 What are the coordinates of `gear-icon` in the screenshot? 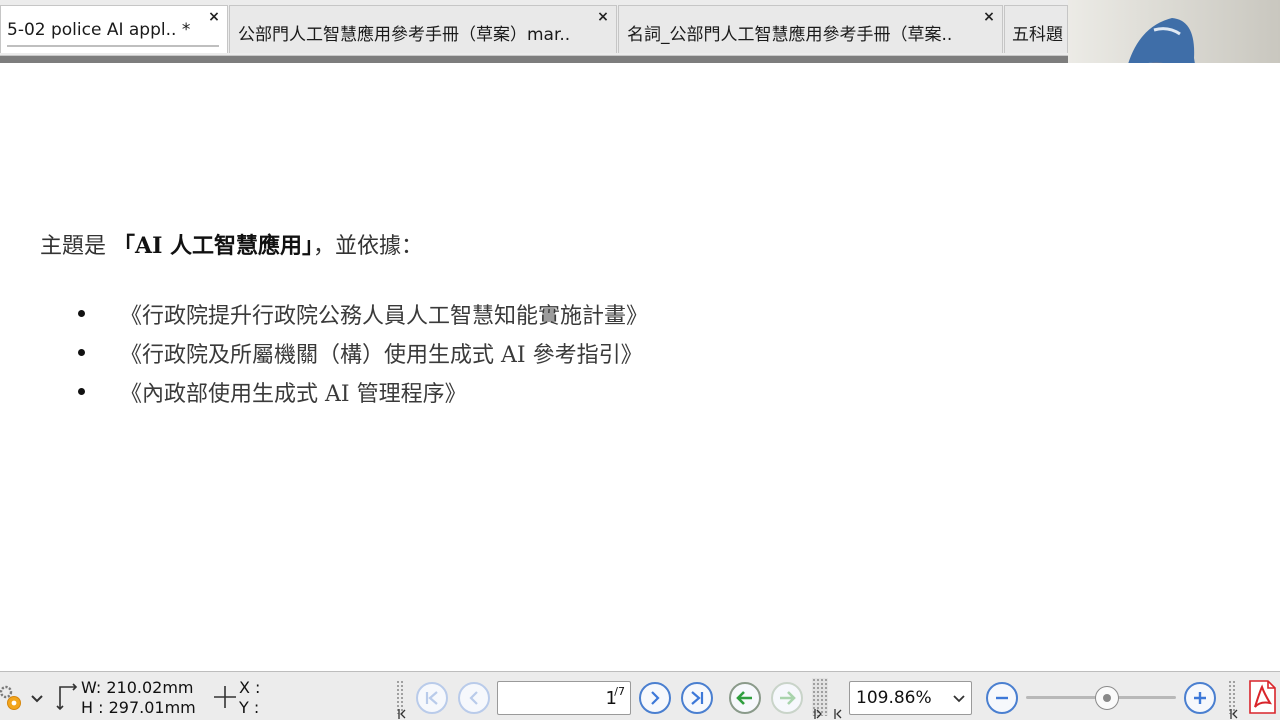 It's located at (21, 697).